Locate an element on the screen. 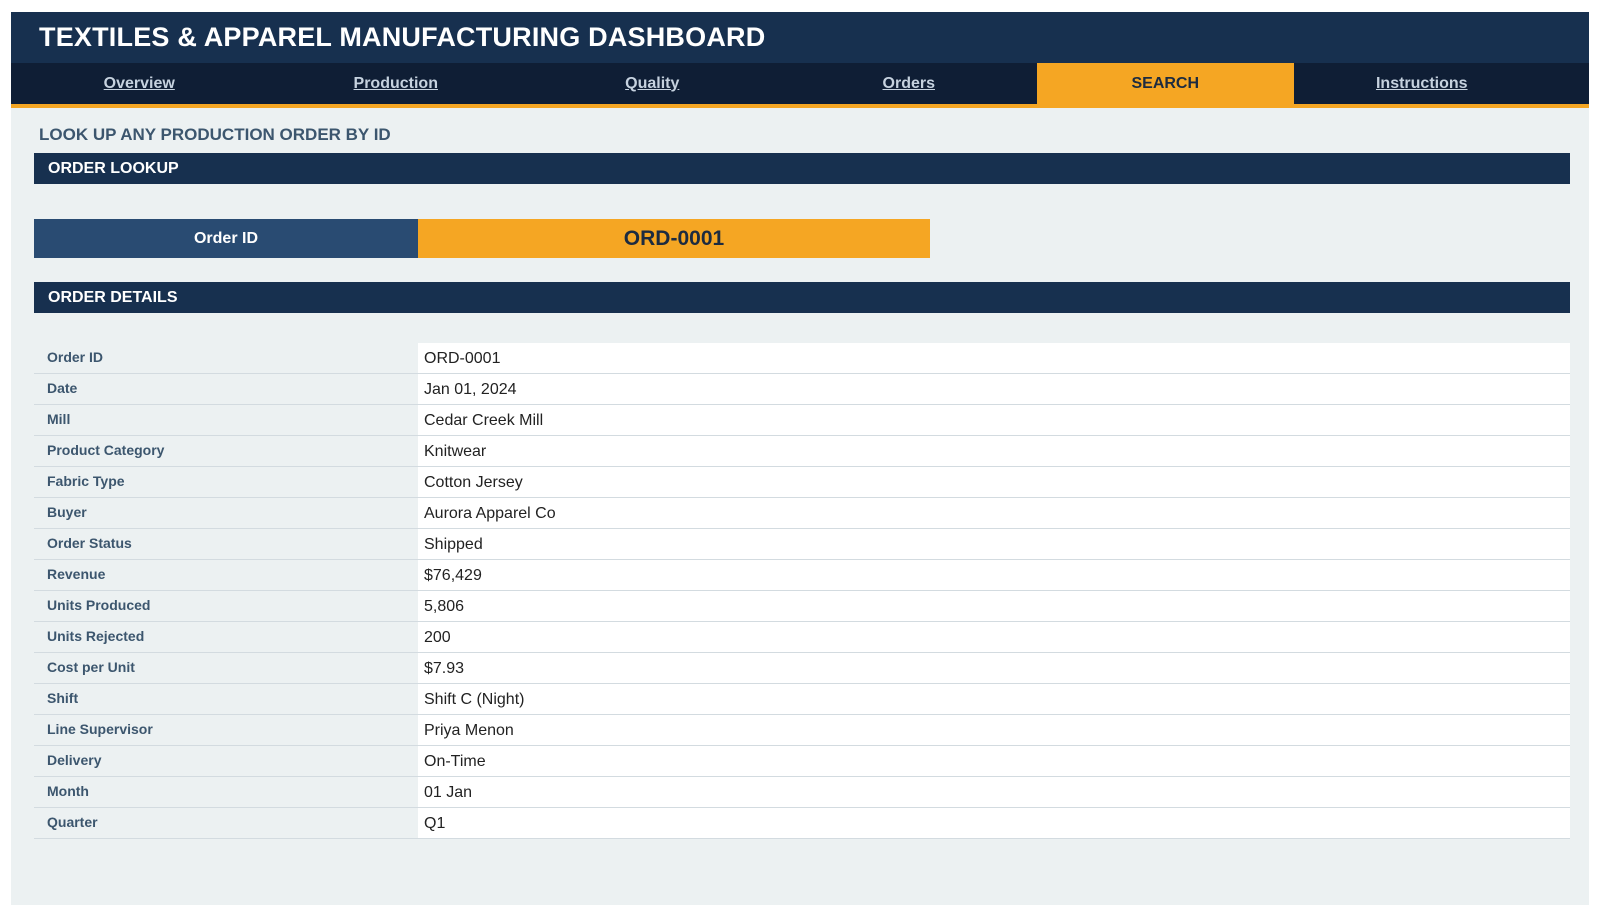 This screenshot has width=1600, height=915. table-row: Product Category Knitwear is located at coordinates (802, 451).